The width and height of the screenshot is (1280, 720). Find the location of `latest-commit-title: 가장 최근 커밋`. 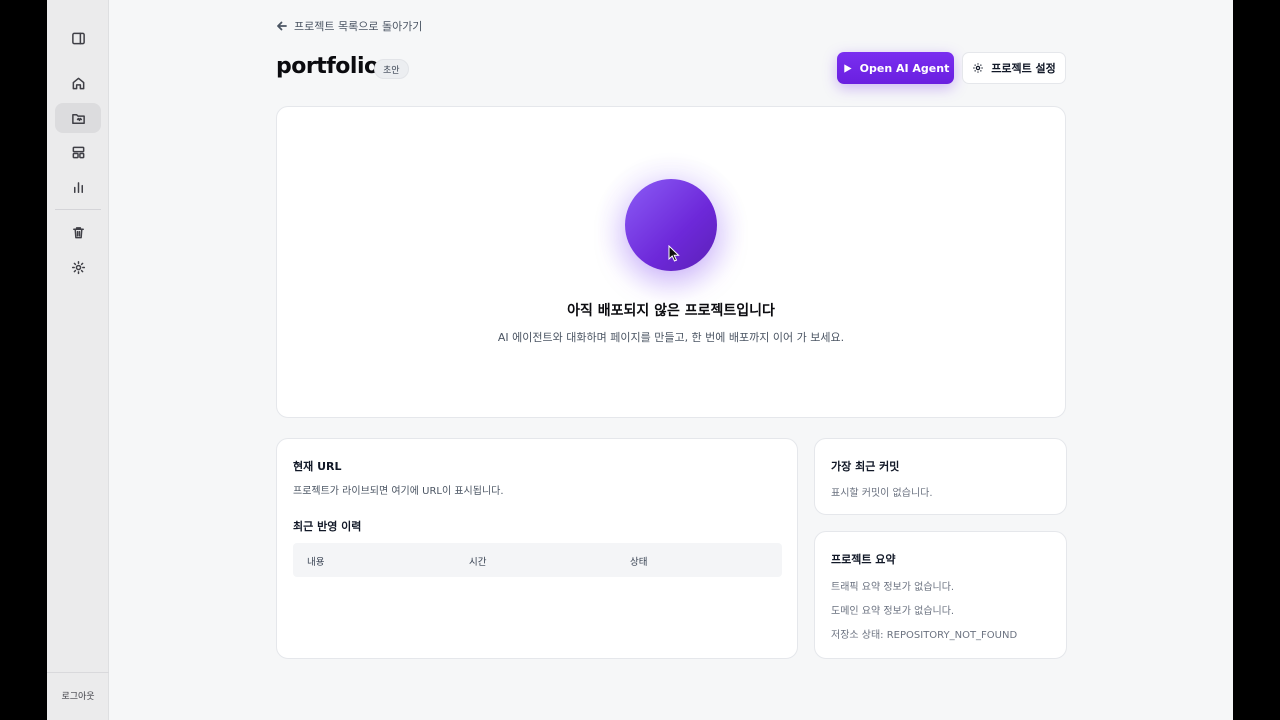

latest-commit-title: 가장 최근 커밋 is located at coordinates (865, 466).